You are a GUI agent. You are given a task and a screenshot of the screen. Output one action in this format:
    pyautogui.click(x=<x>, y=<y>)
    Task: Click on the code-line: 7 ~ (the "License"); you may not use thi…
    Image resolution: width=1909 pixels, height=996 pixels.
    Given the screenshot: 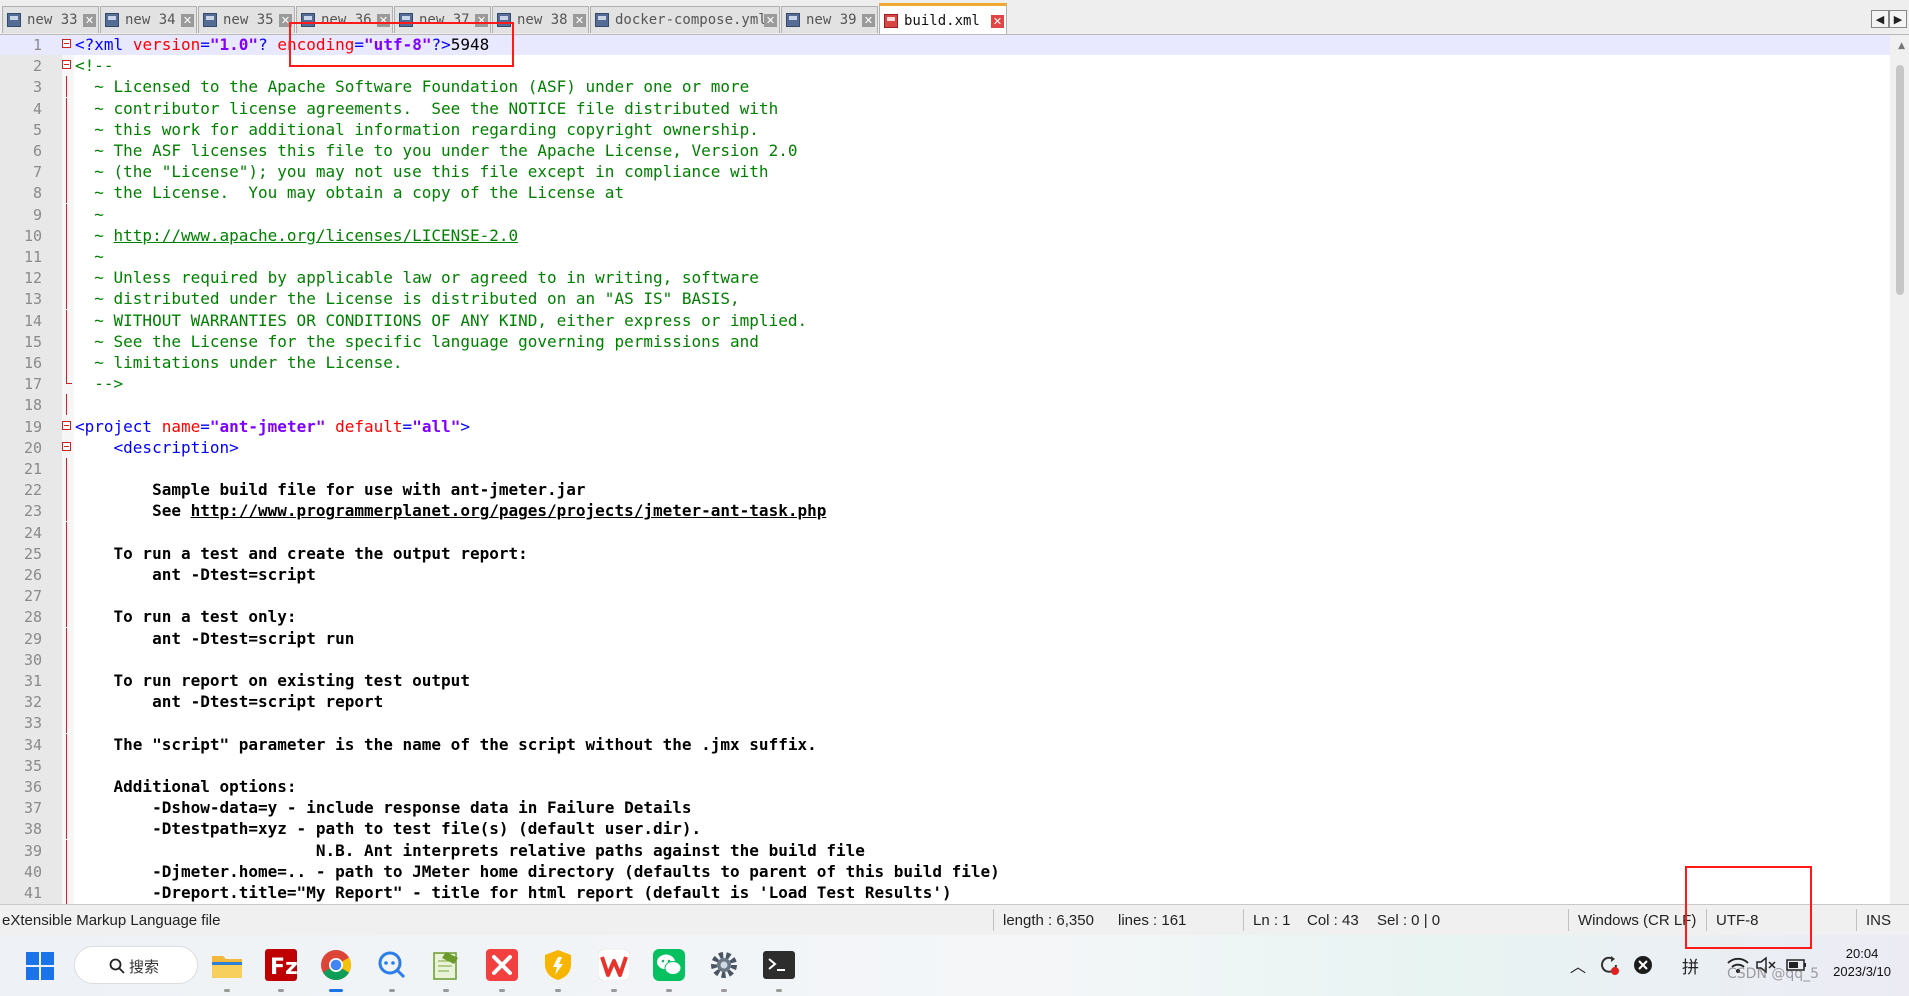 What is the action you would take?
    pyautogui.click(x=945, y=172)
    